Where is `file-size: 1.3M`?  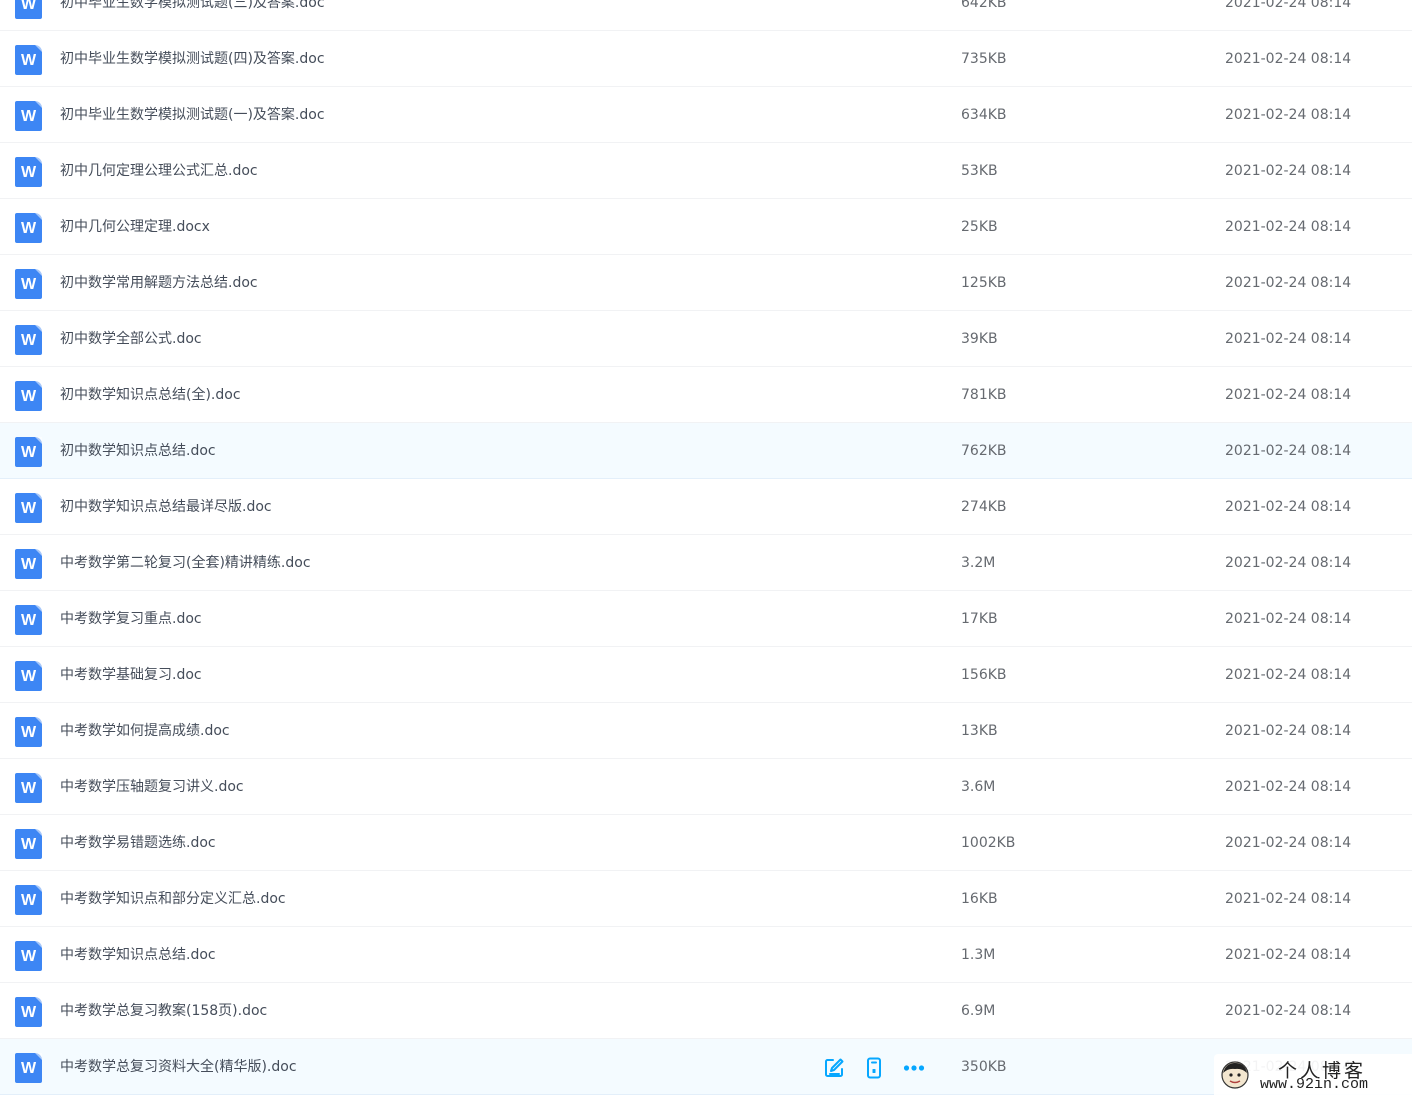 file-size: 1.3M is located at coordinates (978, 955).